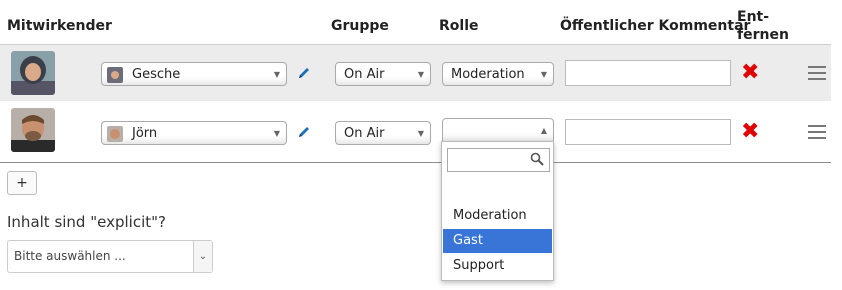 The image size is (842, 290). I want to click on role-select: Moderation ▼, so click(498, 74).